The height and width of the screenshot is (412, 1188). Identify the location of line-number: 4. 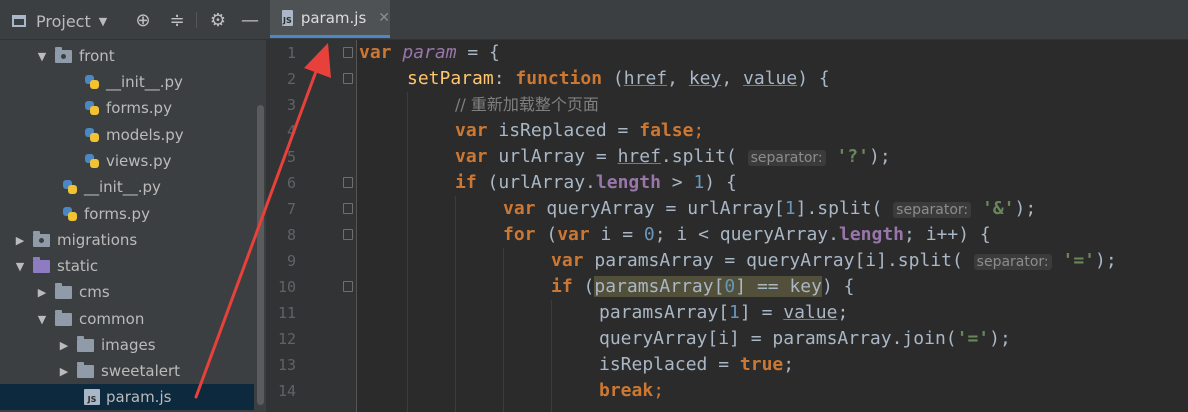
(291, 131).